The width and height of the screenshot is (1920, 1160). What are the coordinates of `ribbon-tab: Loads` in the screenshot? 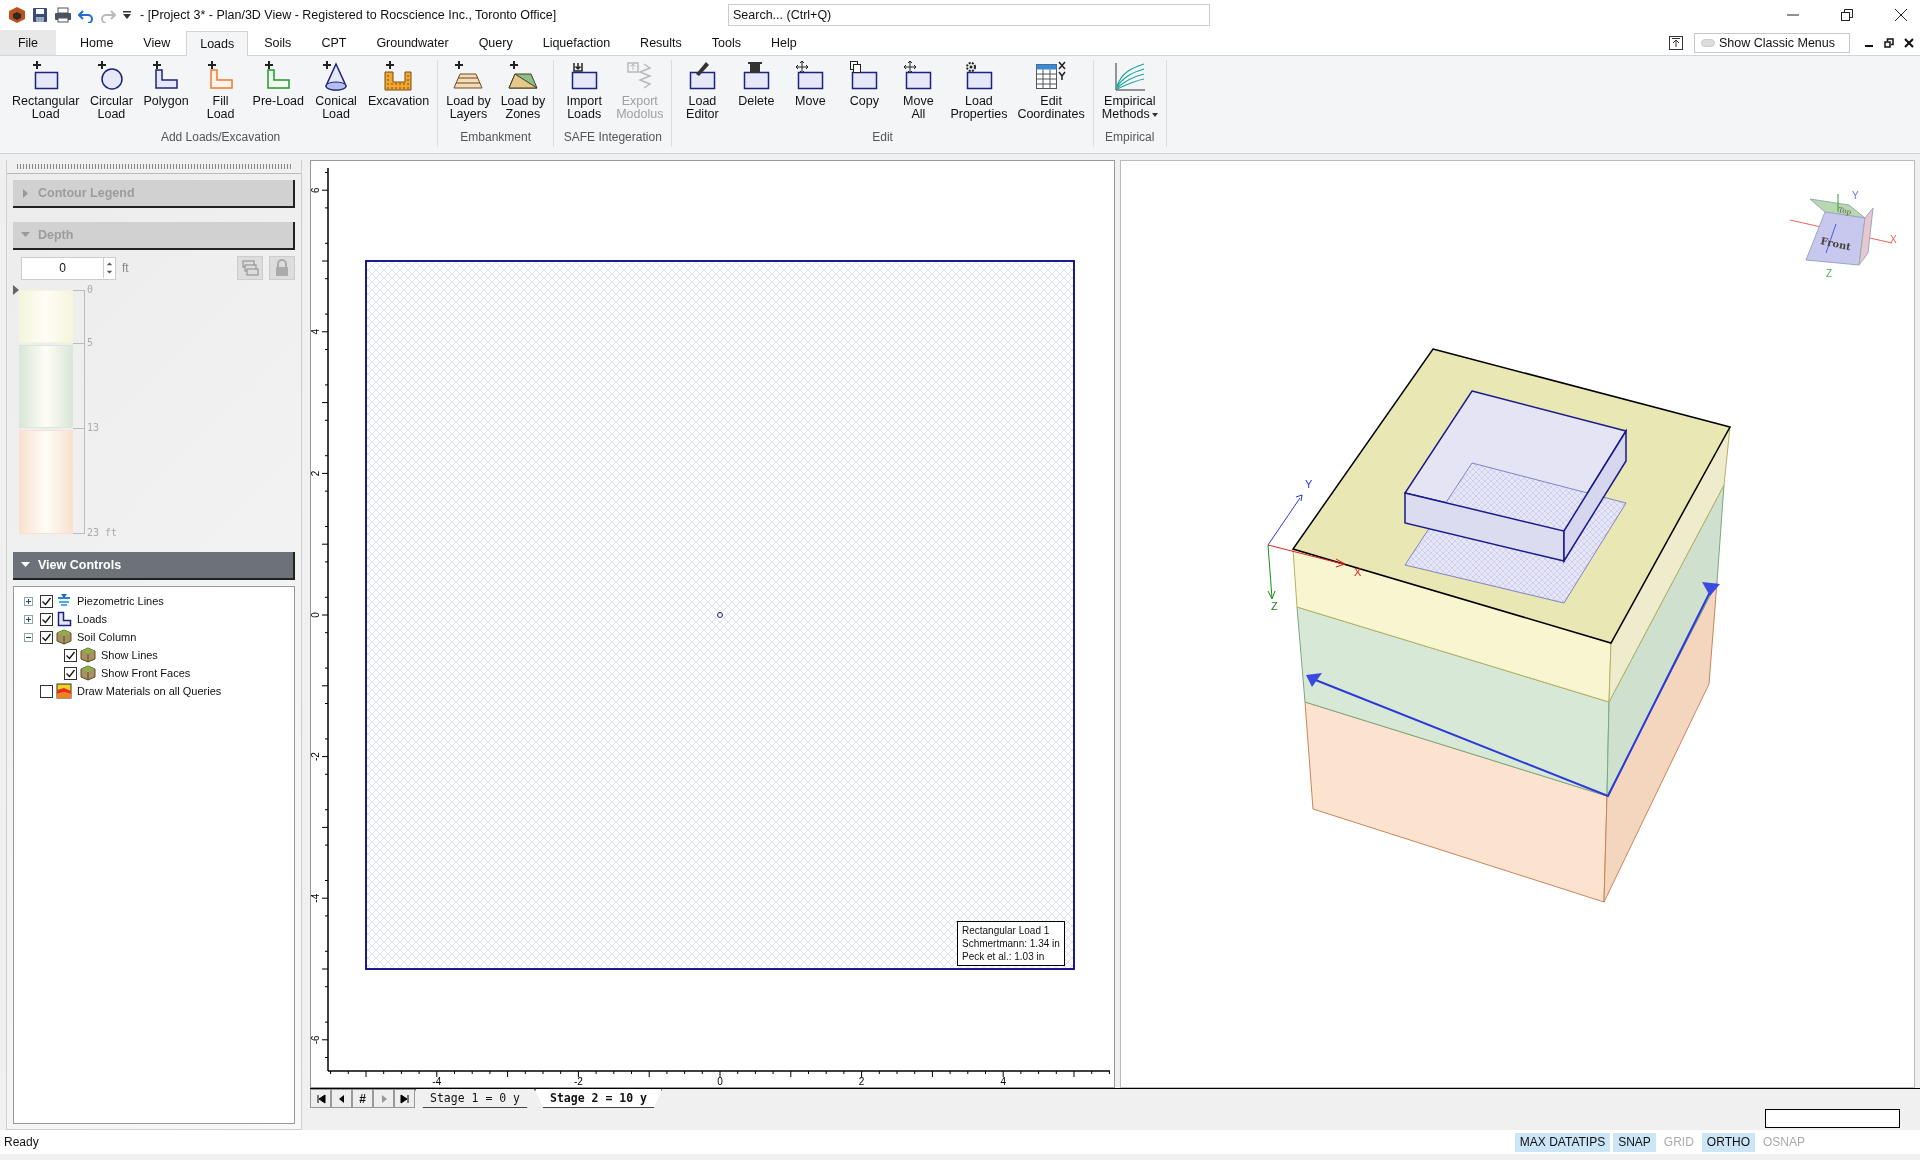 It's located at (217, 43).